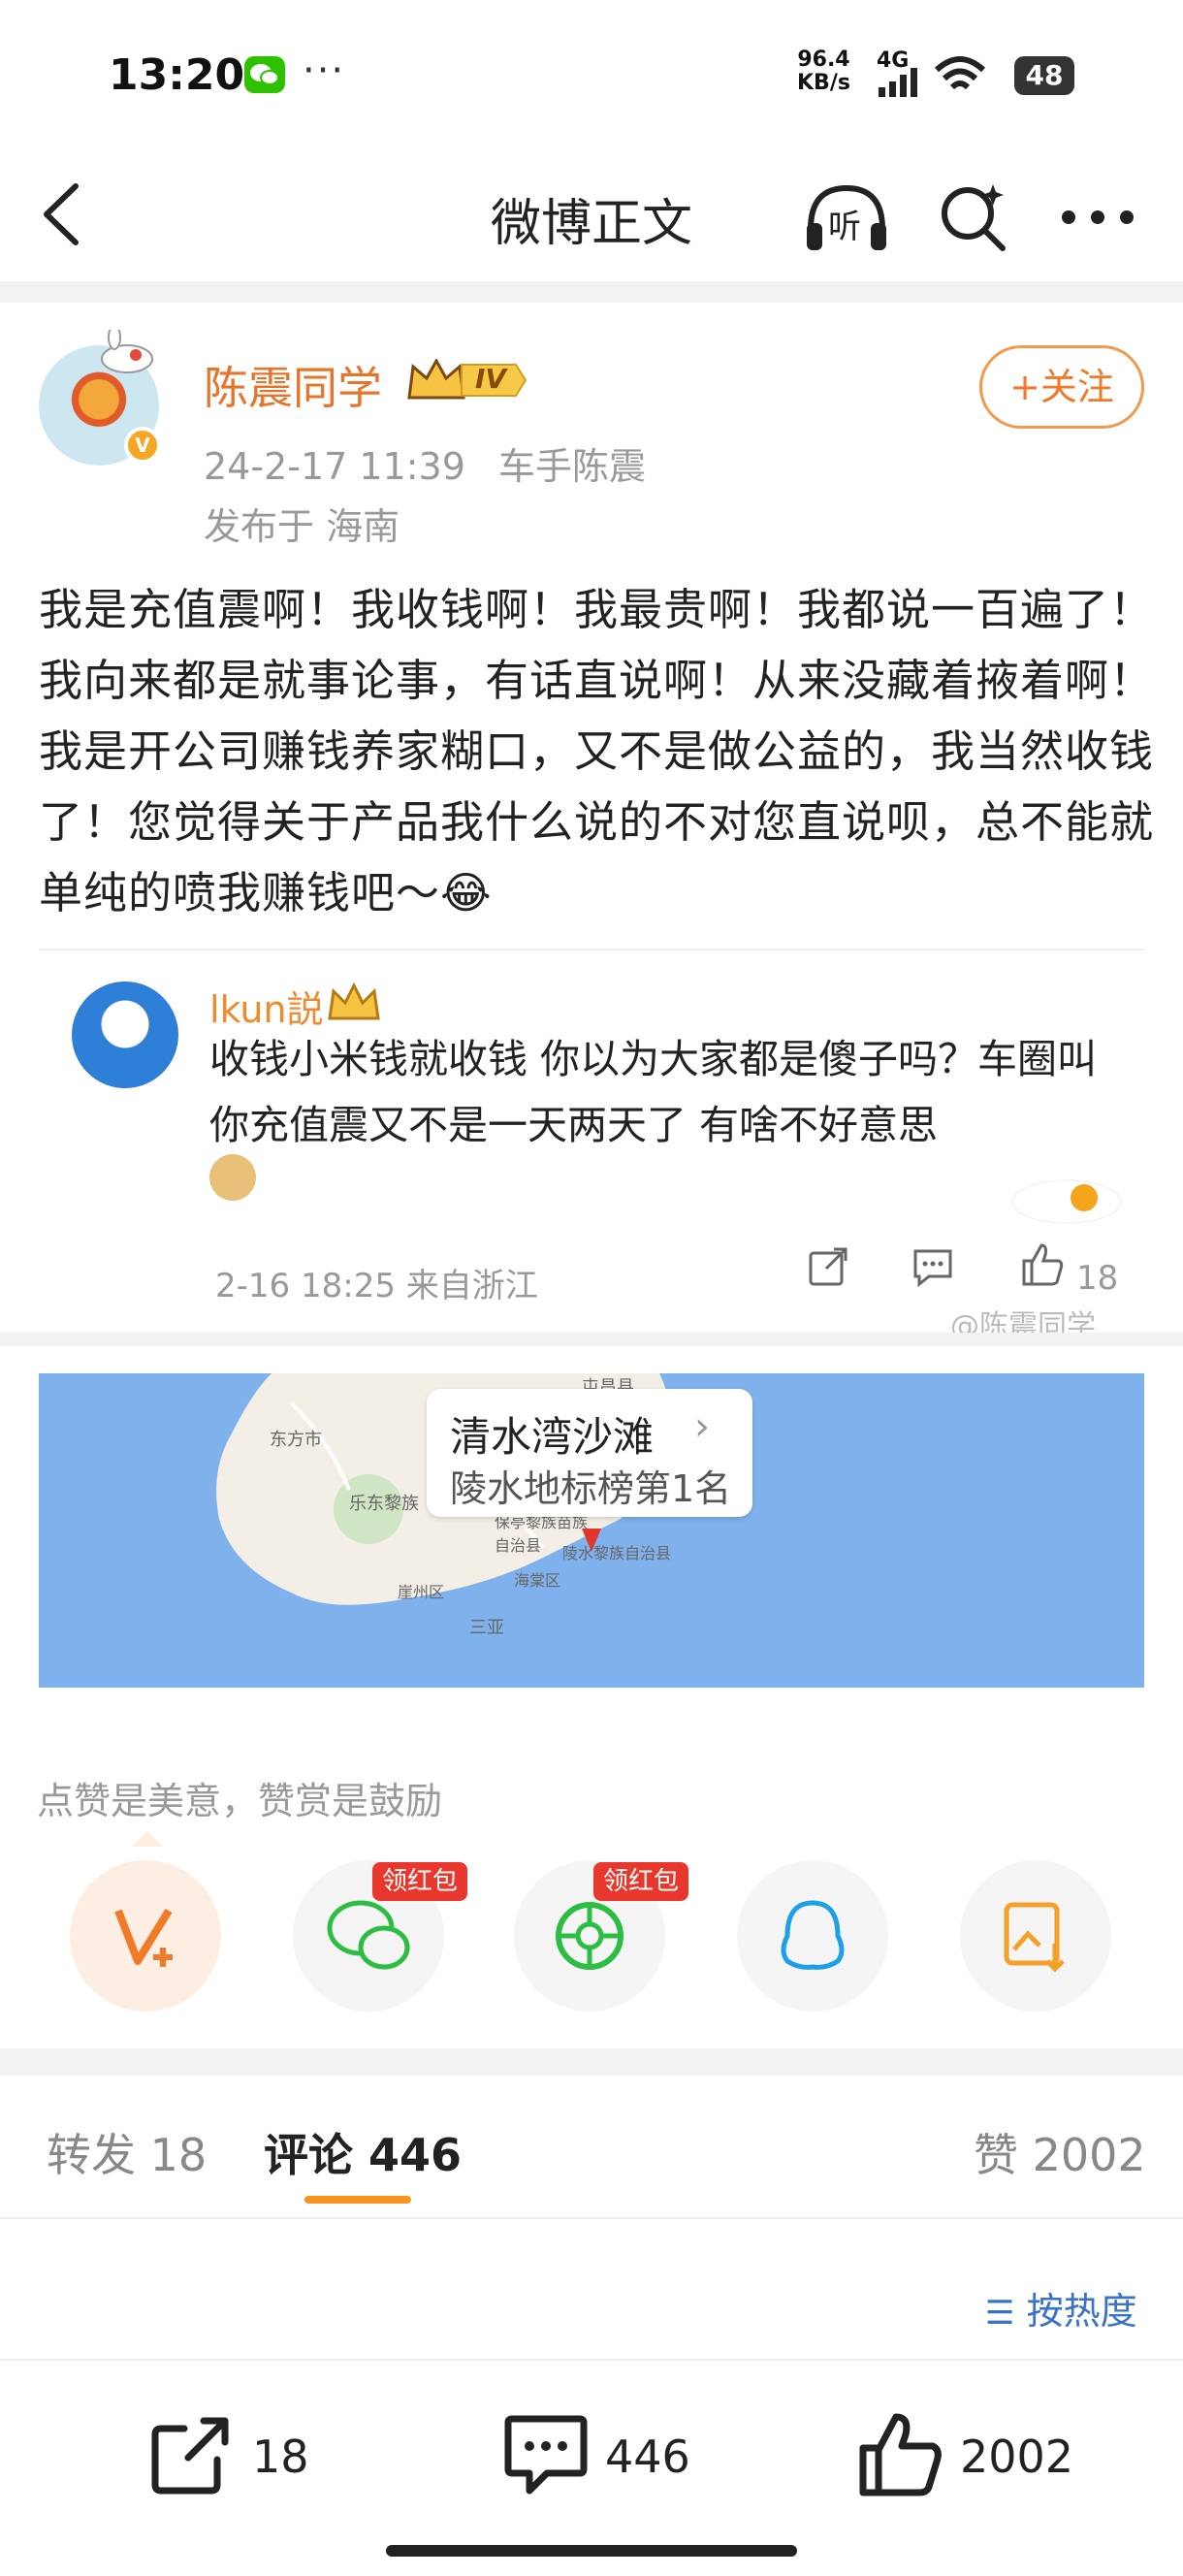 The width and height of the screenshot is (1183, 2576). I want to click on status-time: 13:20, so click(177, 75).